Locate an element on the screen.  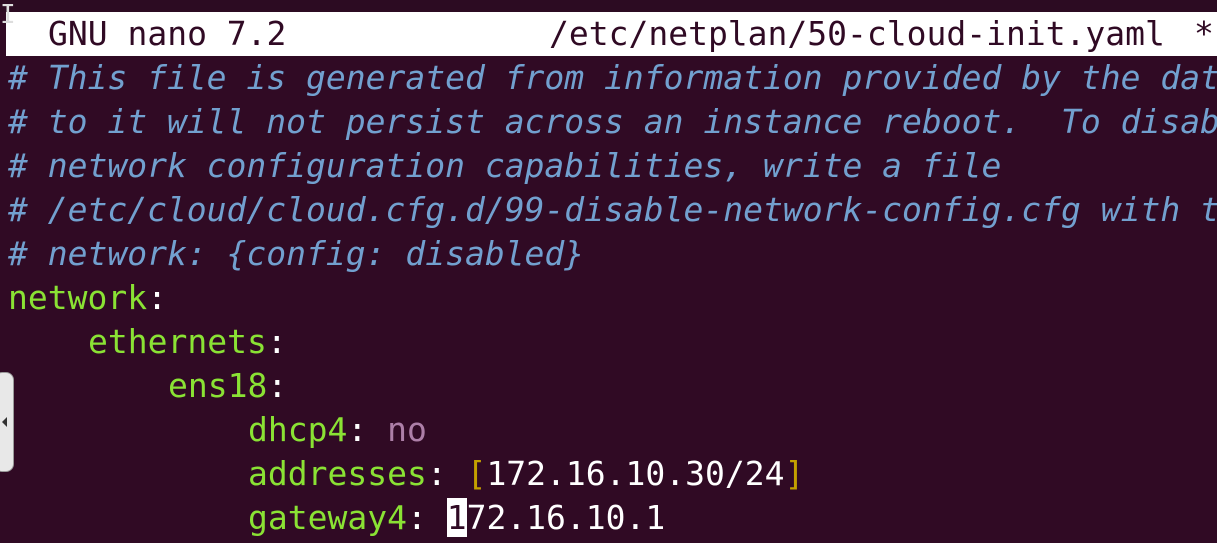
i-beam-cursor-icon: I is located at coordinates (8, 15).